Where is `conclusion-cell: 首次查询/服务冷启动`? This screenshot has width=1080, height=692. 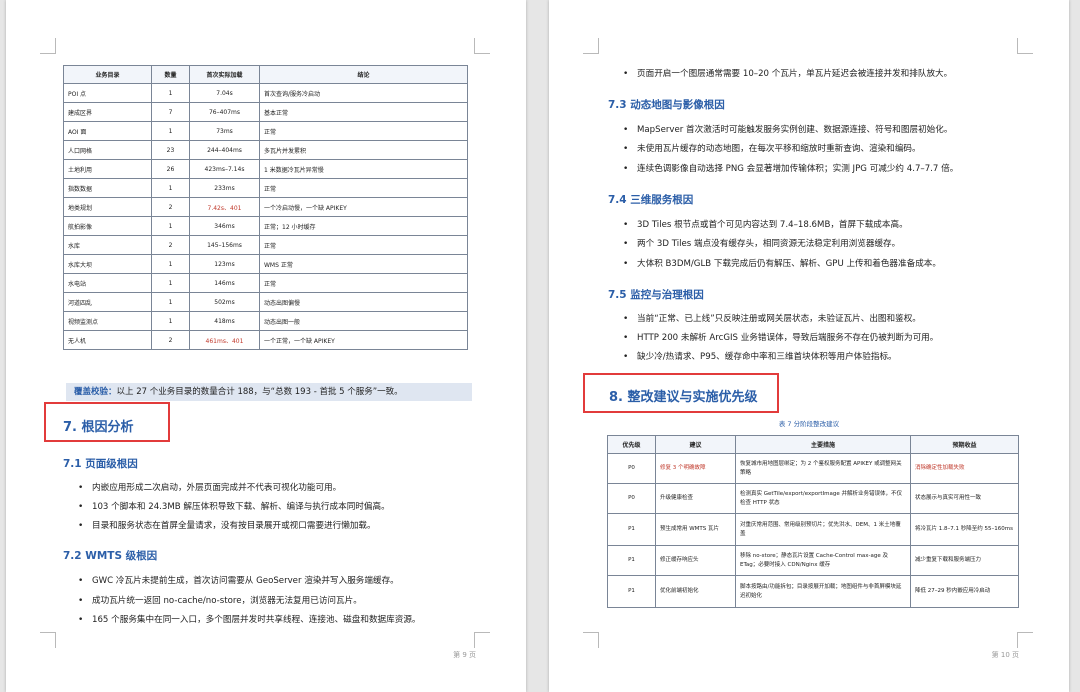 conclusion-cell: 首次查询/服务冷启动 is located at coordinates (363, 93).